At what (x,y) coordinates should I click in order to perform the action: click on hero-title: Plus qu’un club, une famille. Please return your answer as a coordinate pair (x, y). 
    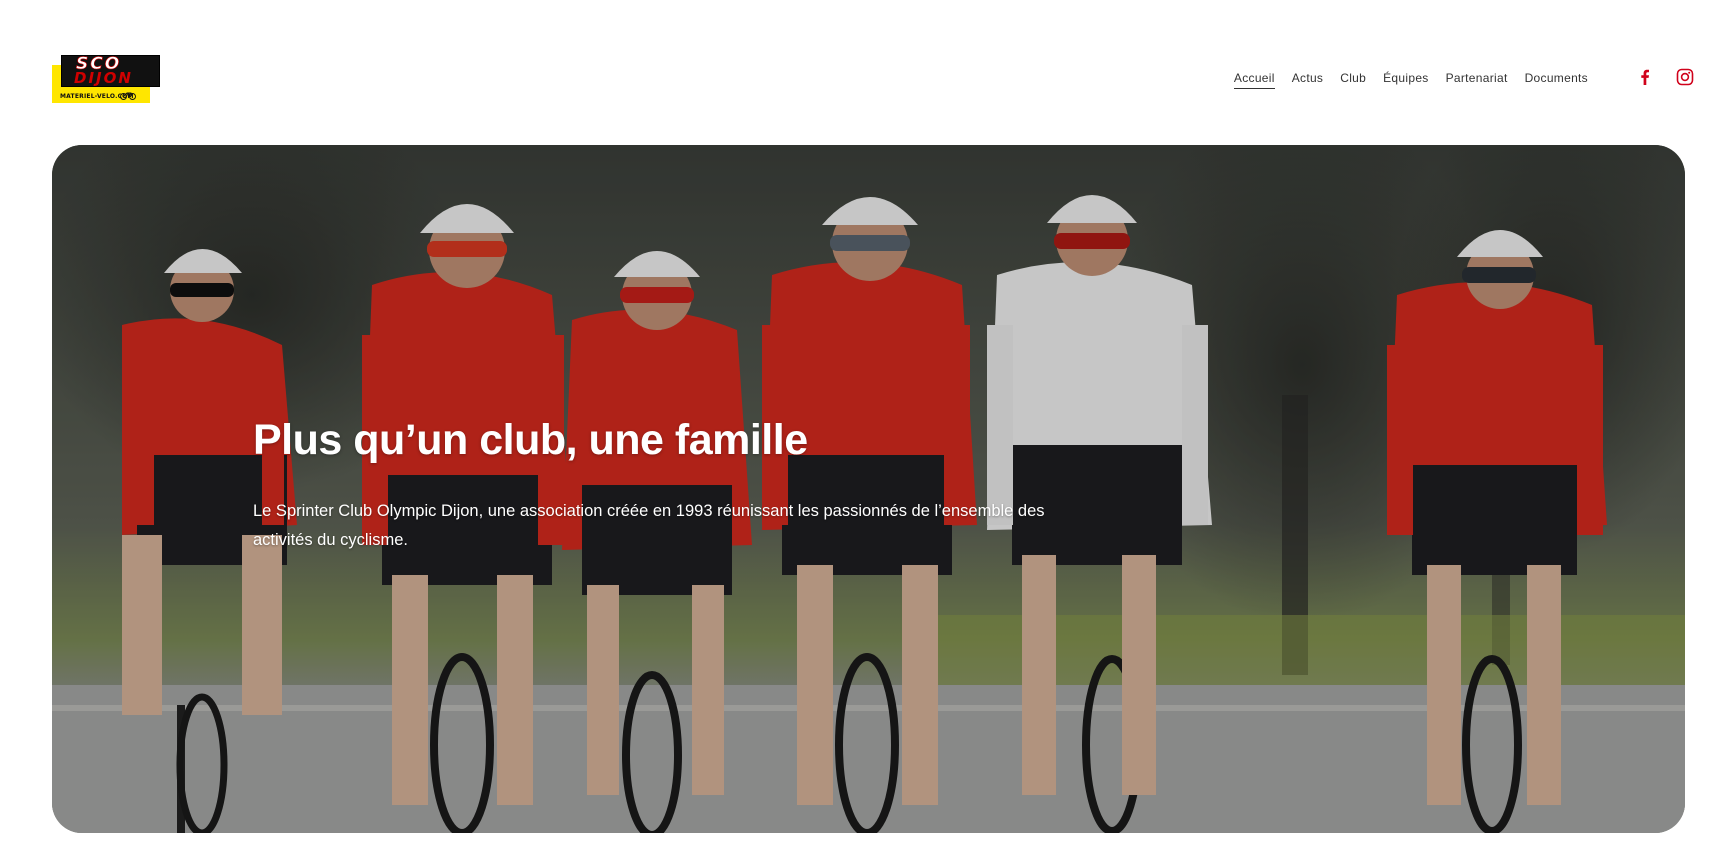
    Looking at the image, I should click on (530, 440).